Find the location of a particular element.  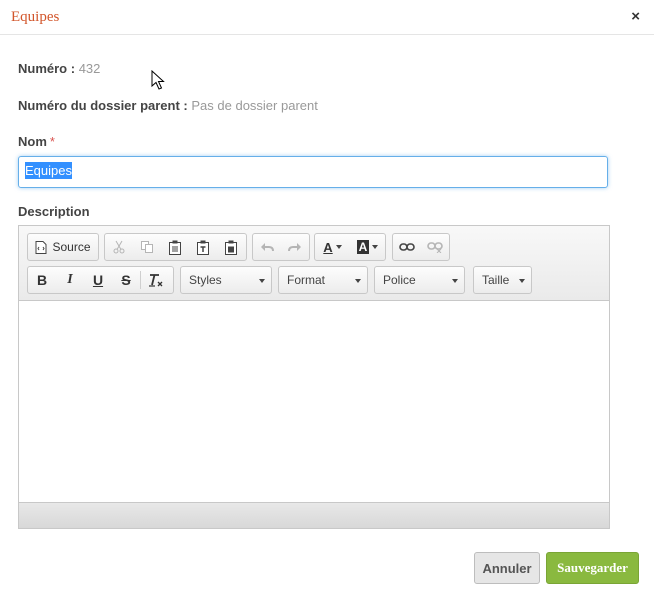

numero-label: Numéro : is located at coordinates (47, 68).